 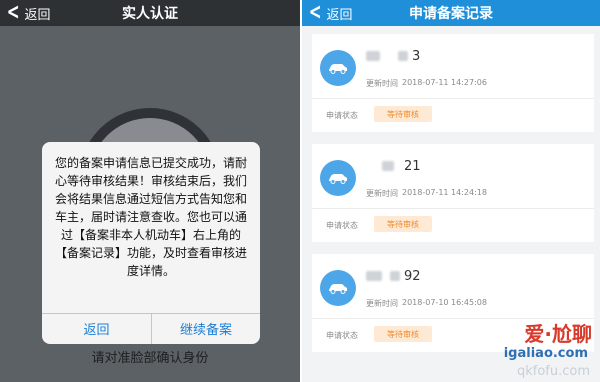 What do you see at coordinates (416, 56) in the screenshot?
I see `plate-suffix: 3` at bounding box center [416, 56].